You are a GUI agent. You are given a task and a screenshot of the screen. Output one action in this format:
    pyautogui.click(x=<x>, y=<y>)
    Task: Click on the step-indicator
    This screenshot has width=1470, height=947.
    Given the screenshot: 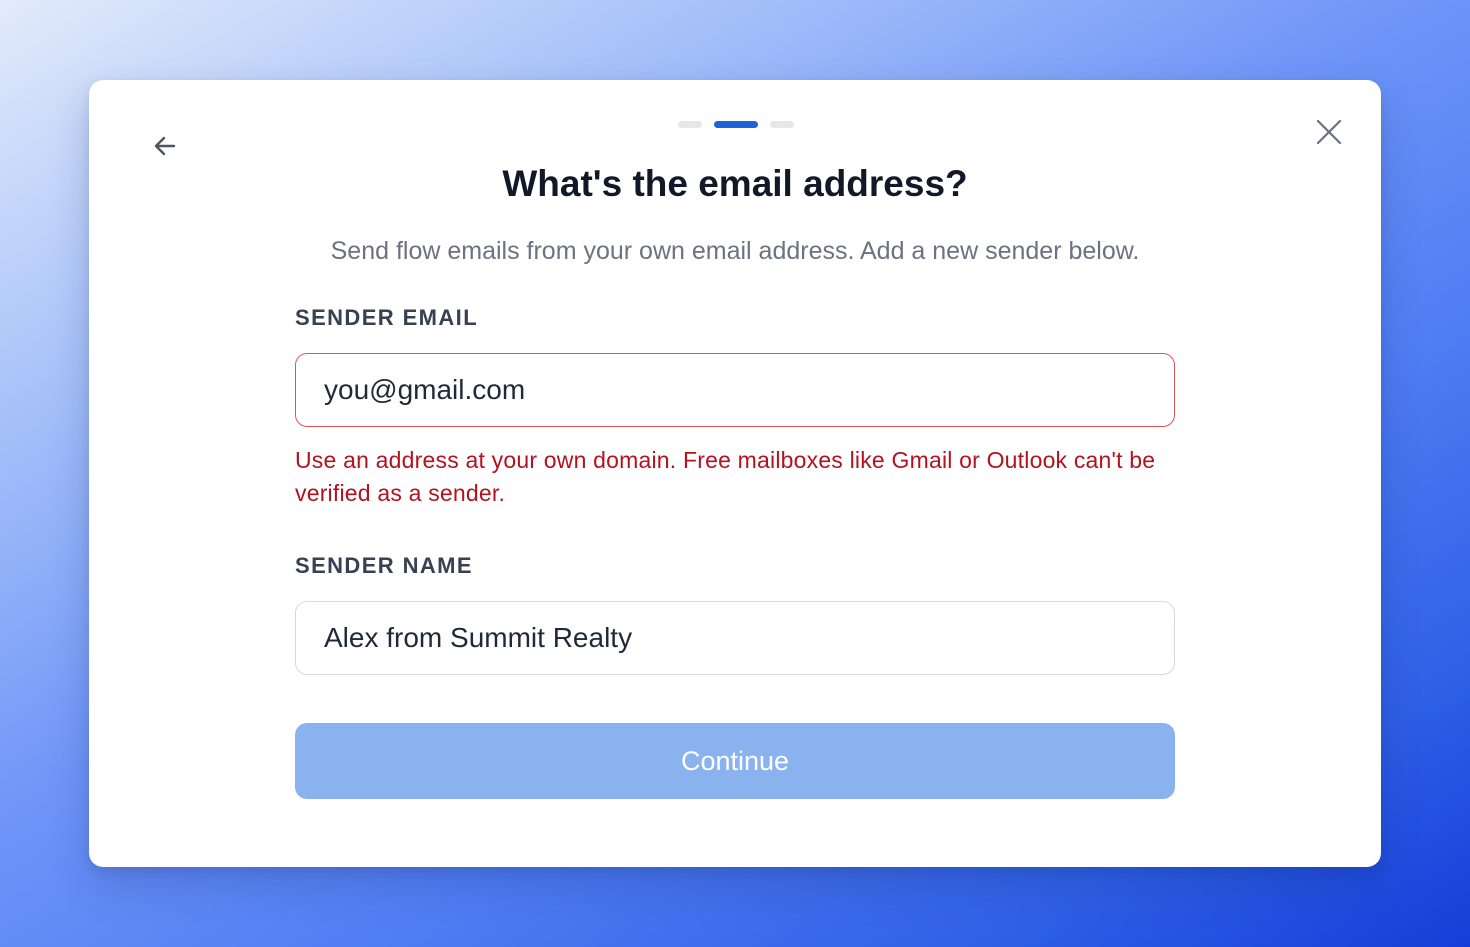 What is the action you would take?
    pyautogui.click(x=736, y=124)
    